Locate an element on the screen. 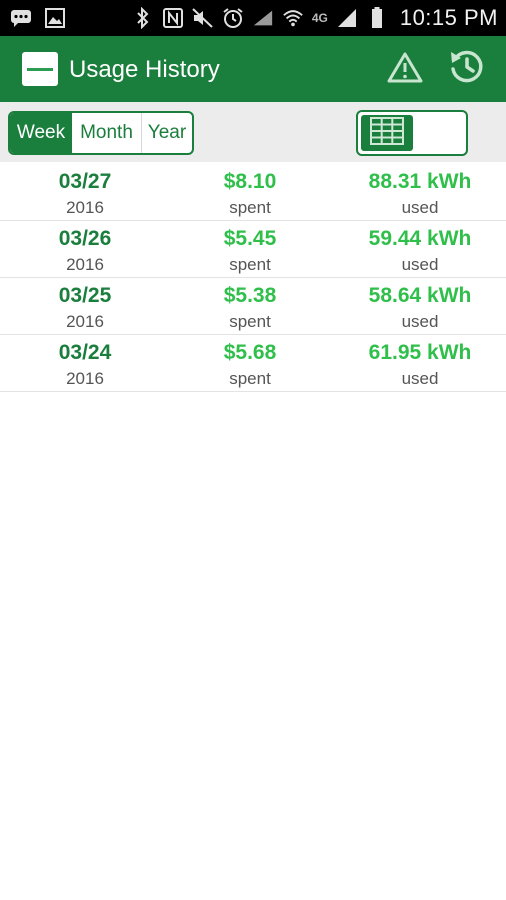 The width and height of the screenshot is (506, 900). history-icon is located at coordinates (467, 69).